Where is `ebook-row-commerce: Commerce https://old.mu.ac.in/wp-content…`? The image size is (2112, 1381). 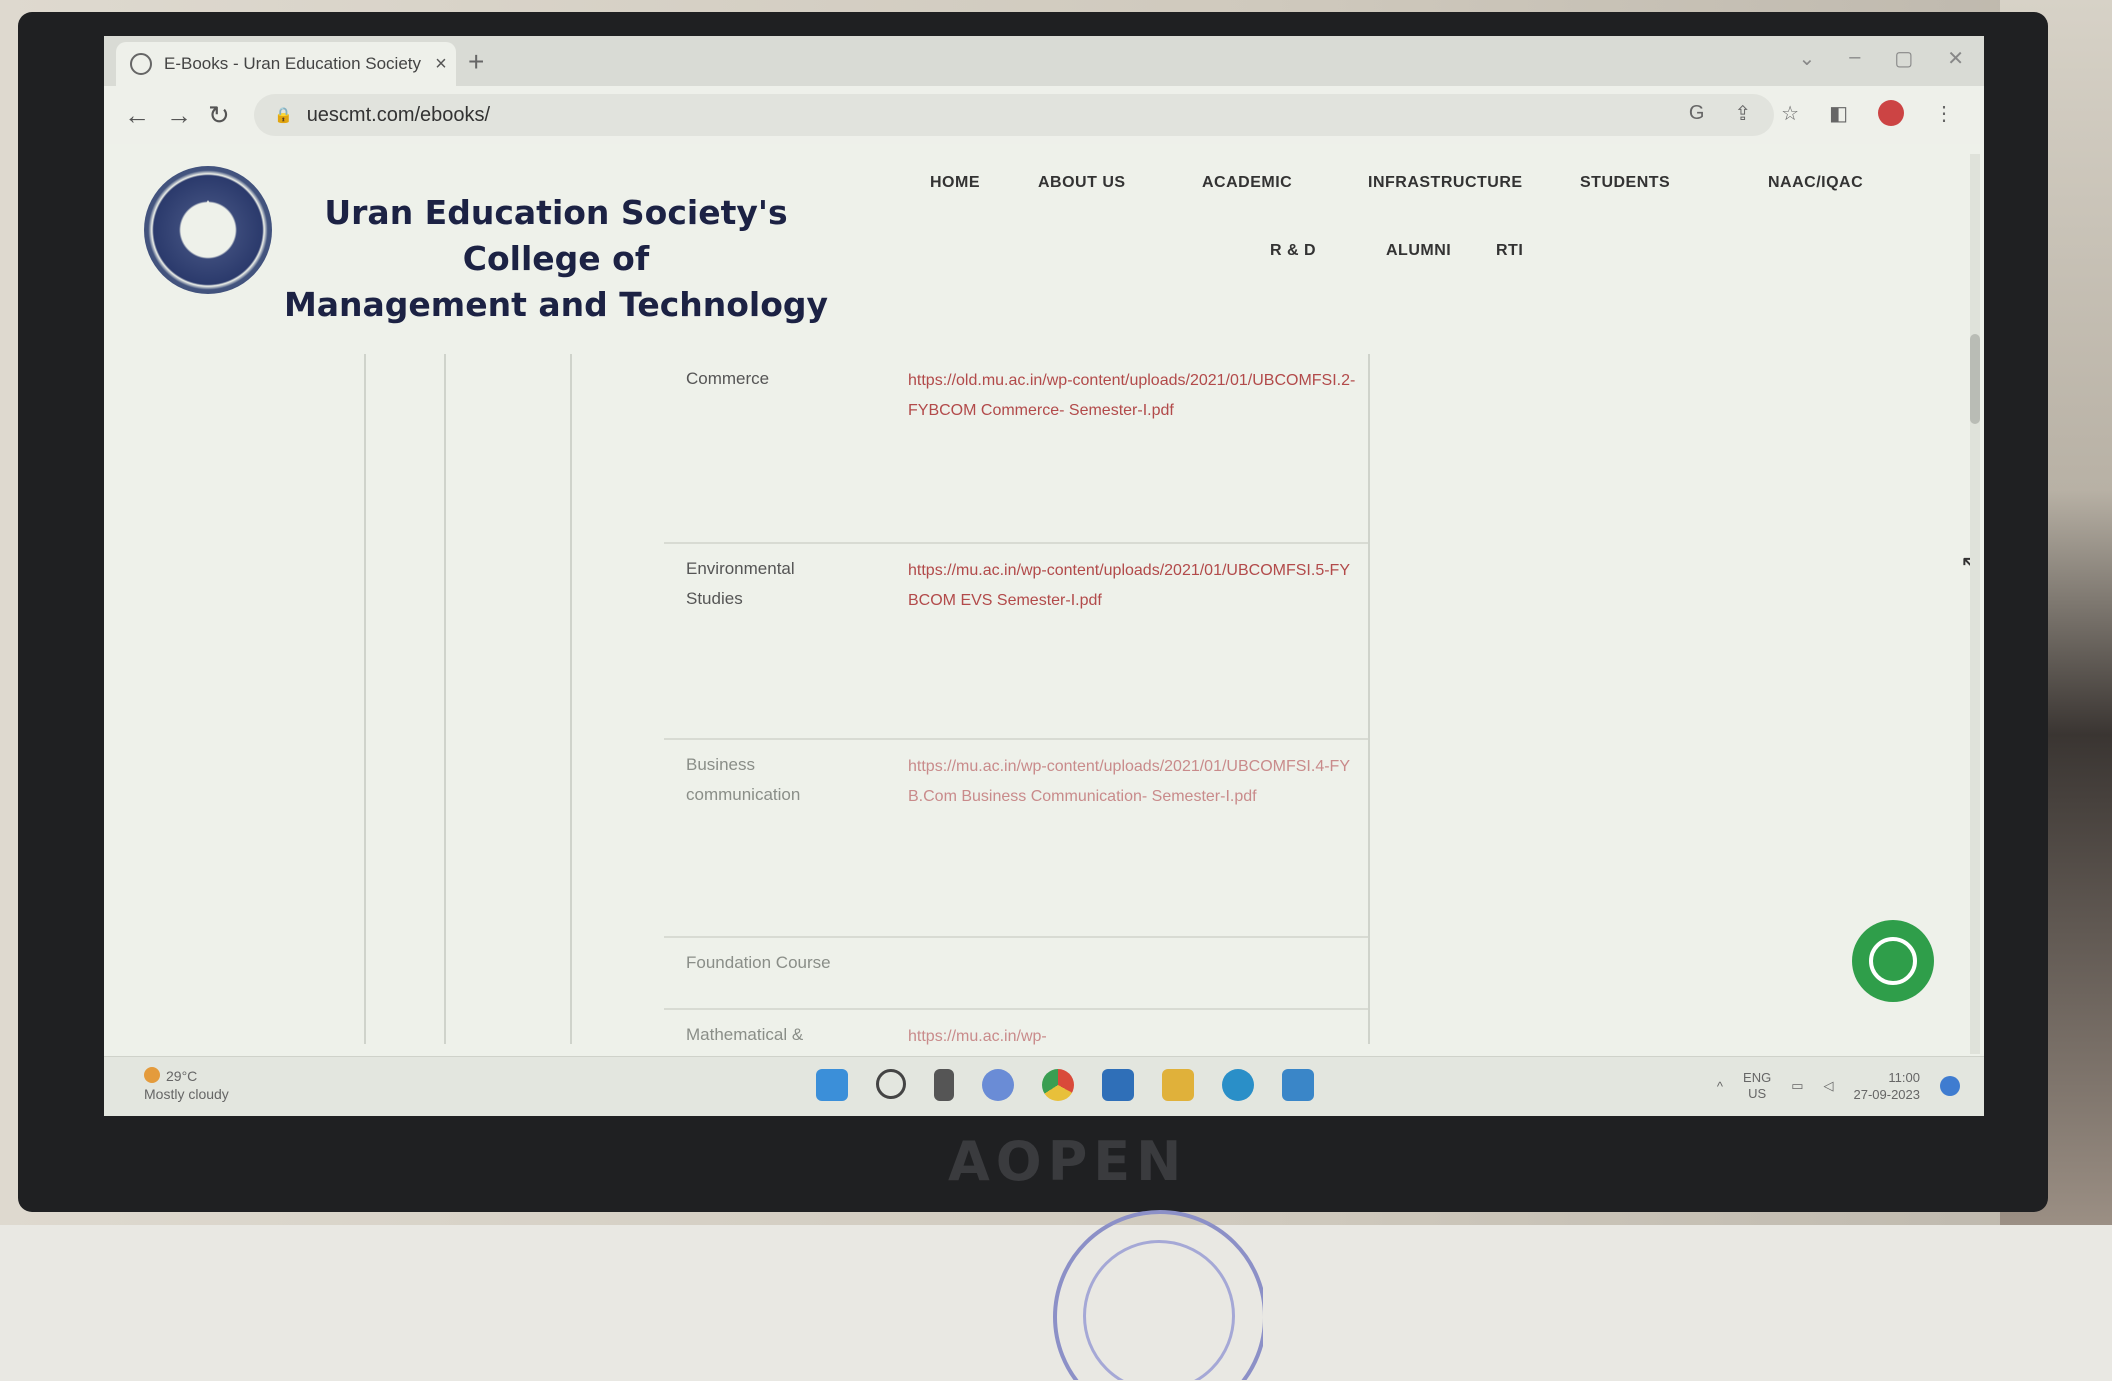
ebook-row-commerce: Commerce https://old.mu.ac.in/wp-content… is located at coordinates (1016, 448).